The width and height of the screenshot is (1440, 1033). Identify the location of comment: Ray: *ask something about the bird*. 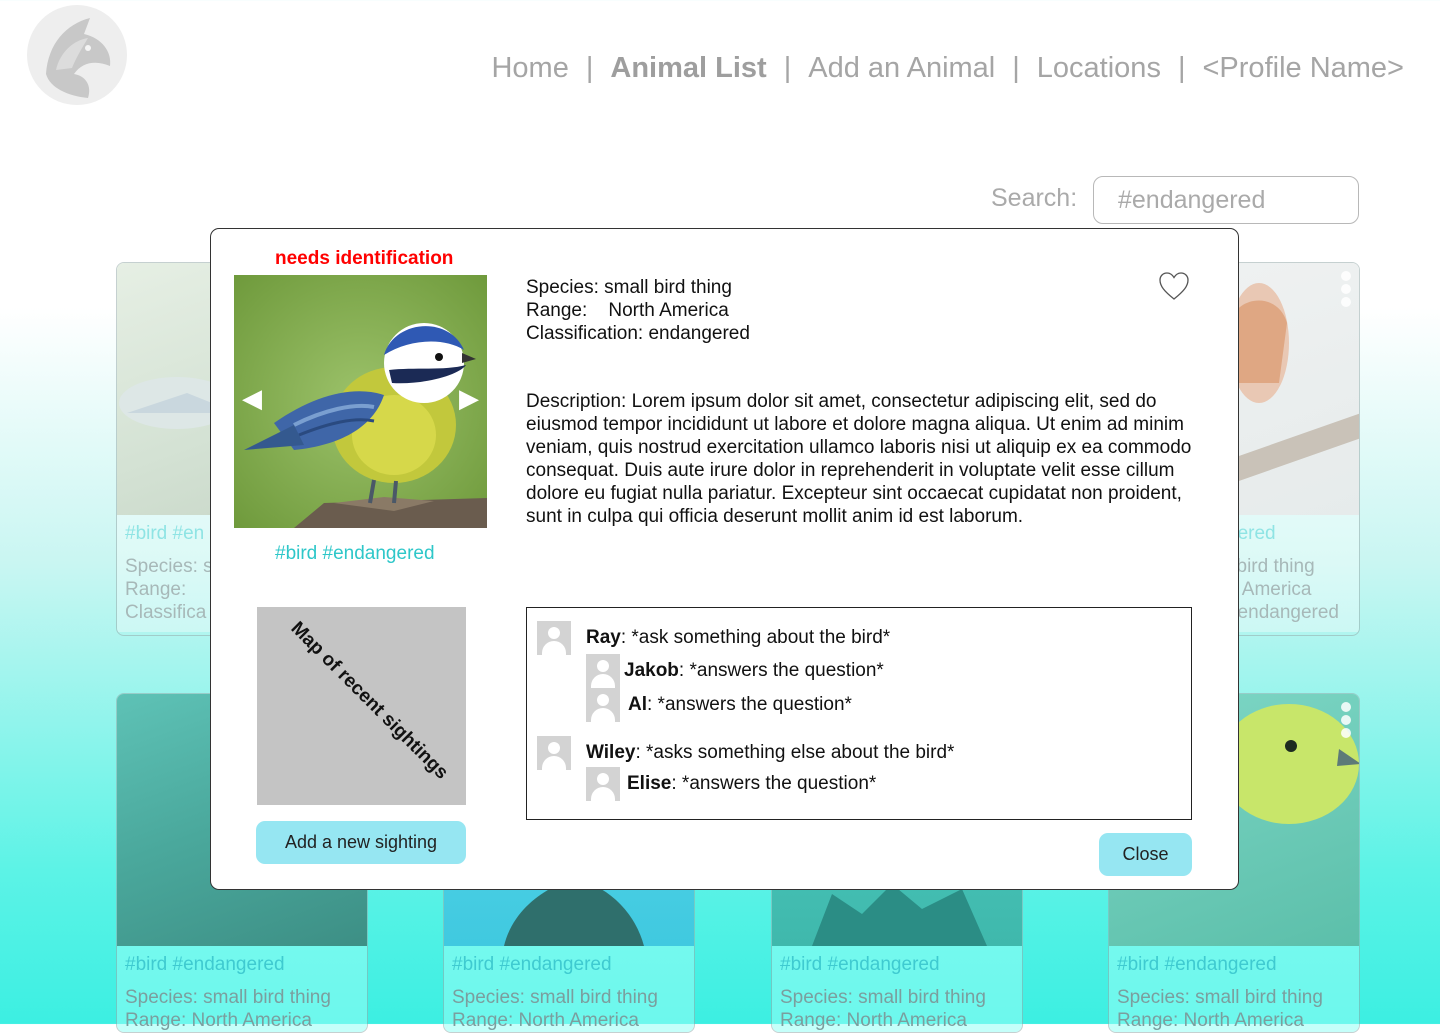
(713, 638).